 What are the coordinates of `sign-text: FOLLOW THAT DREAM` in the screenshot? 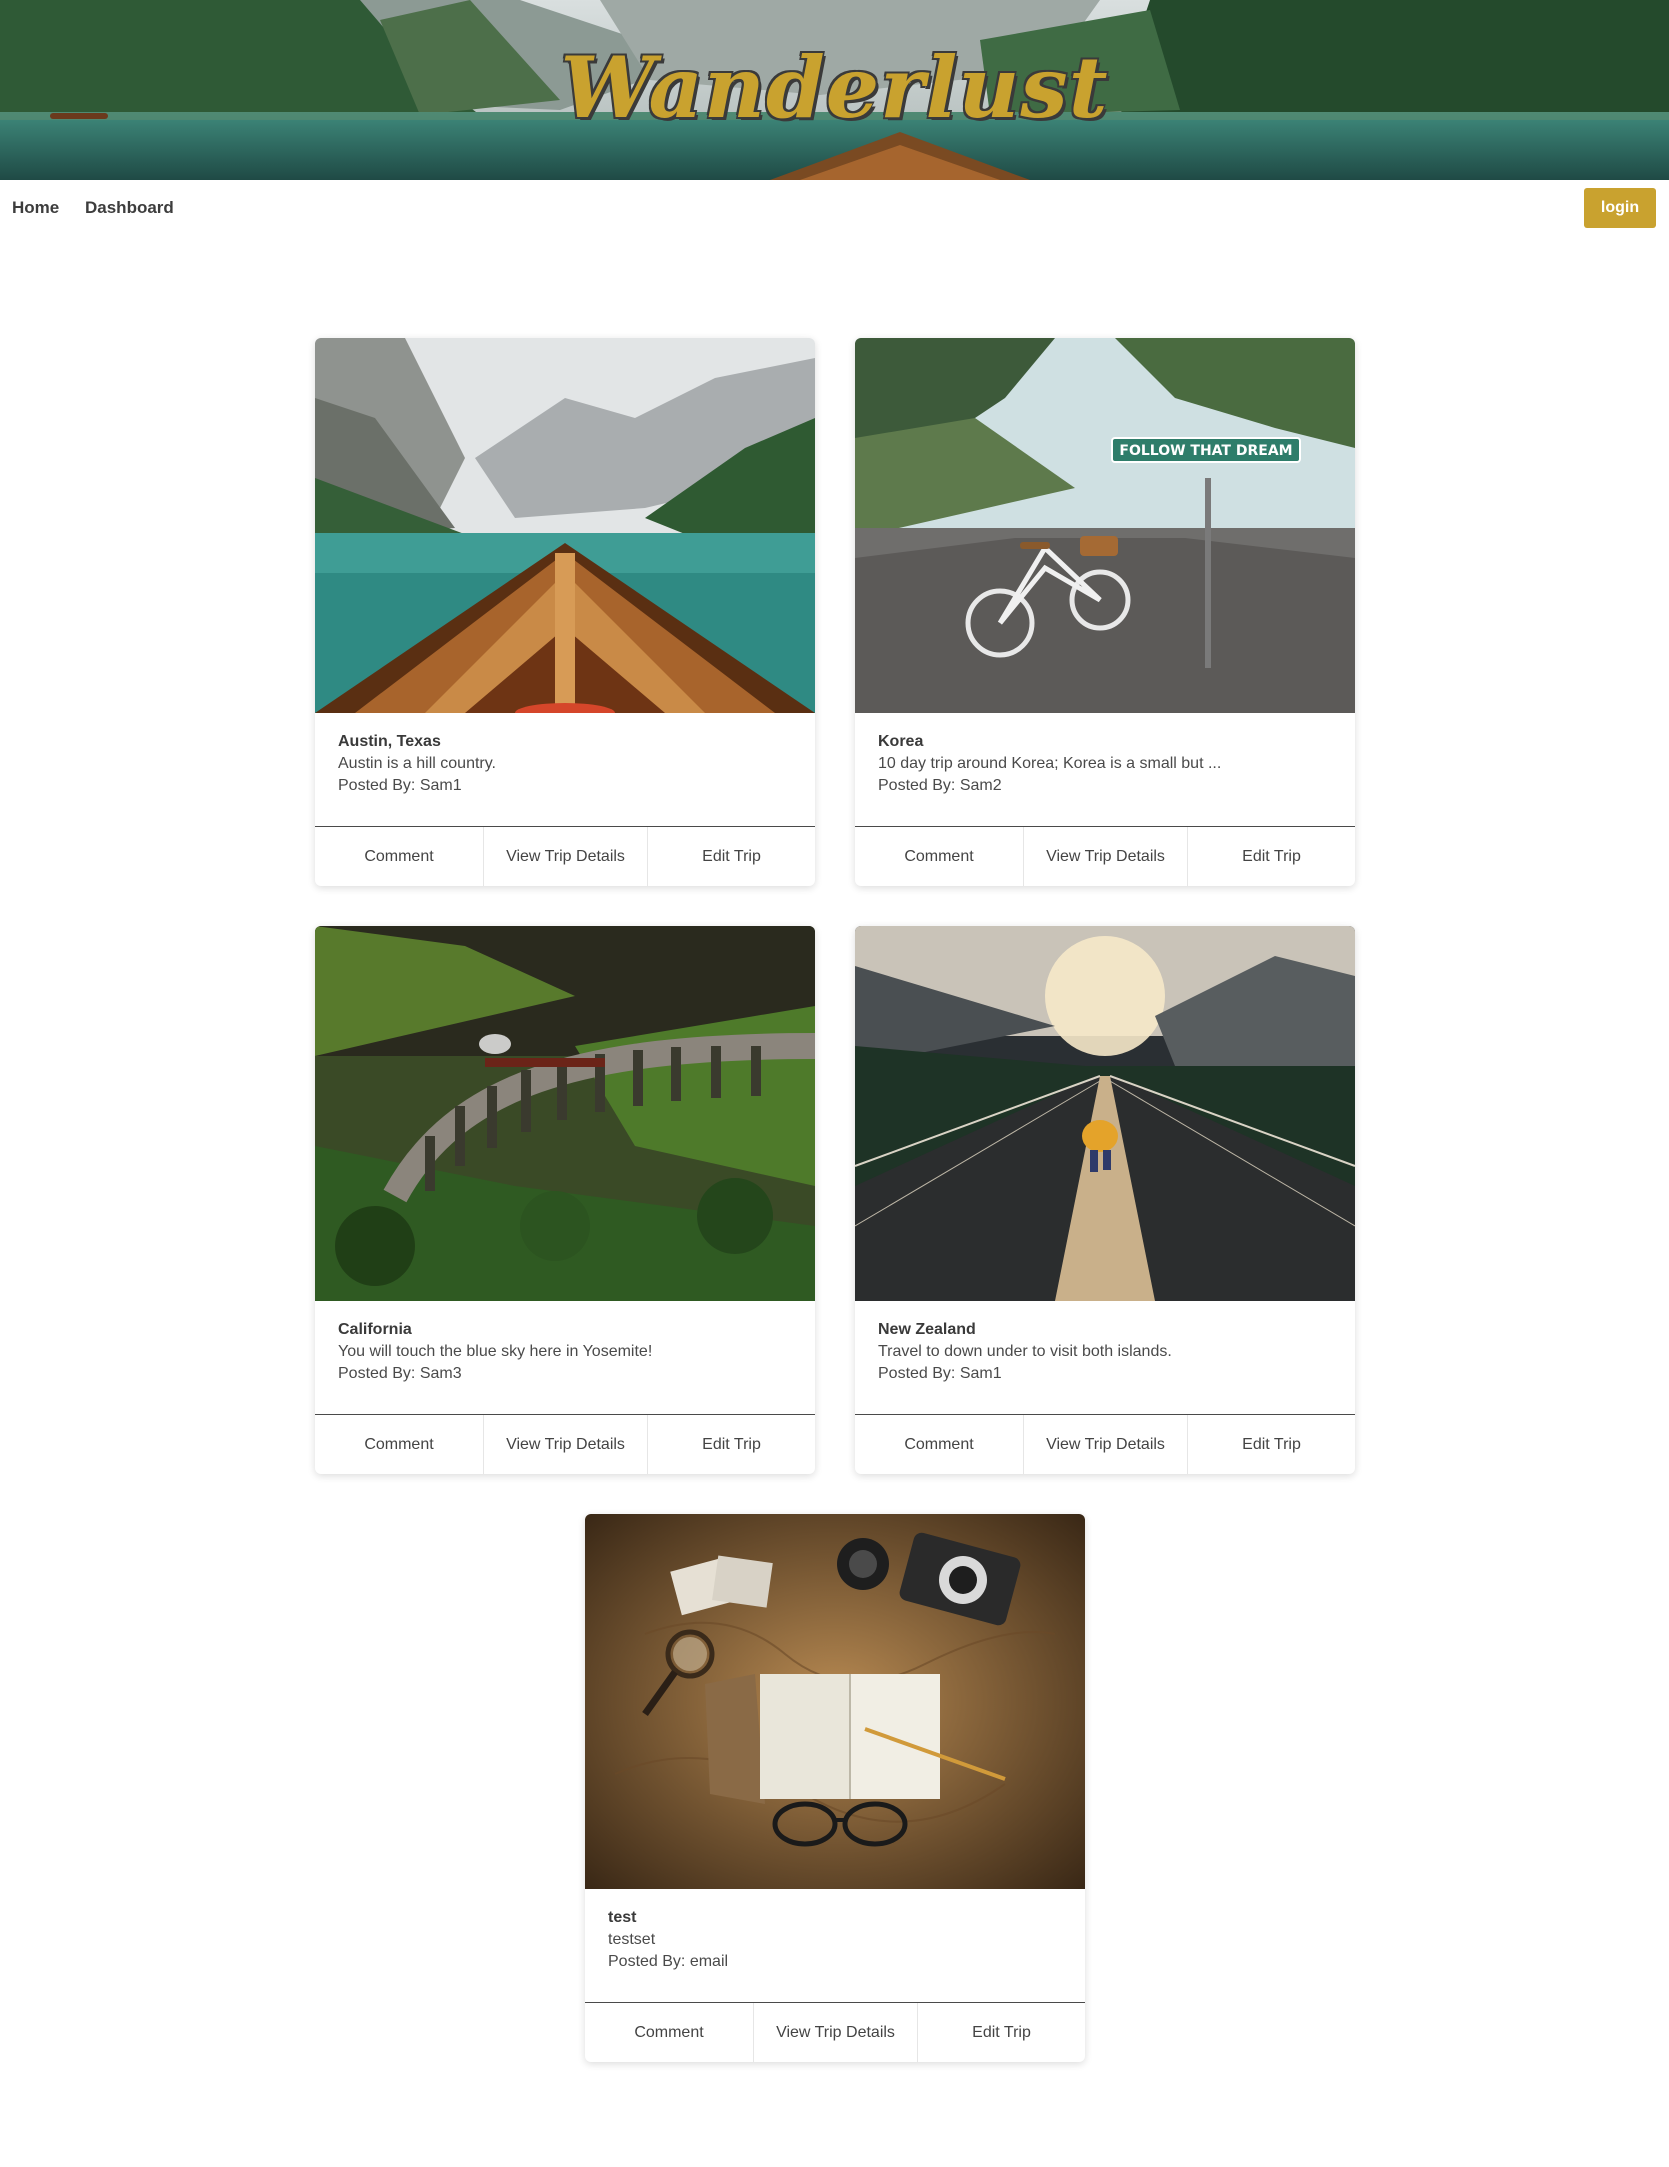 It's located at (1205, 451).